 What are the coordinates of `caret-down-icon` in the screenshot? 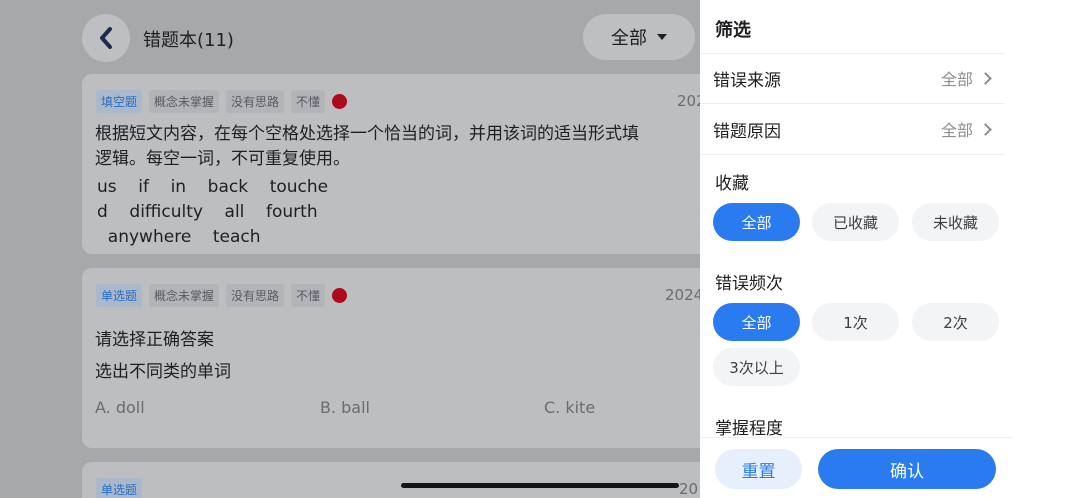 It's located at (662, 37).